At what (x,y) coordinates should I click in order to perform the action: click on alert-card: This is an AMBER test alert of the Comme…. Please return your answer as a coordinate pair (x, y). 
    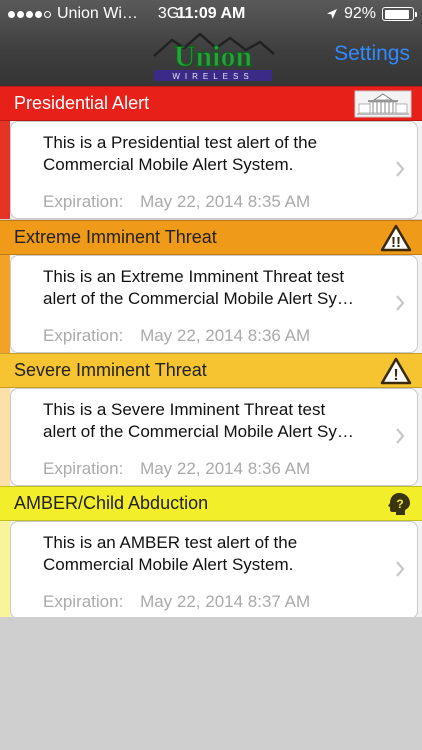
    Looking at the image, I should click on (211, 570).